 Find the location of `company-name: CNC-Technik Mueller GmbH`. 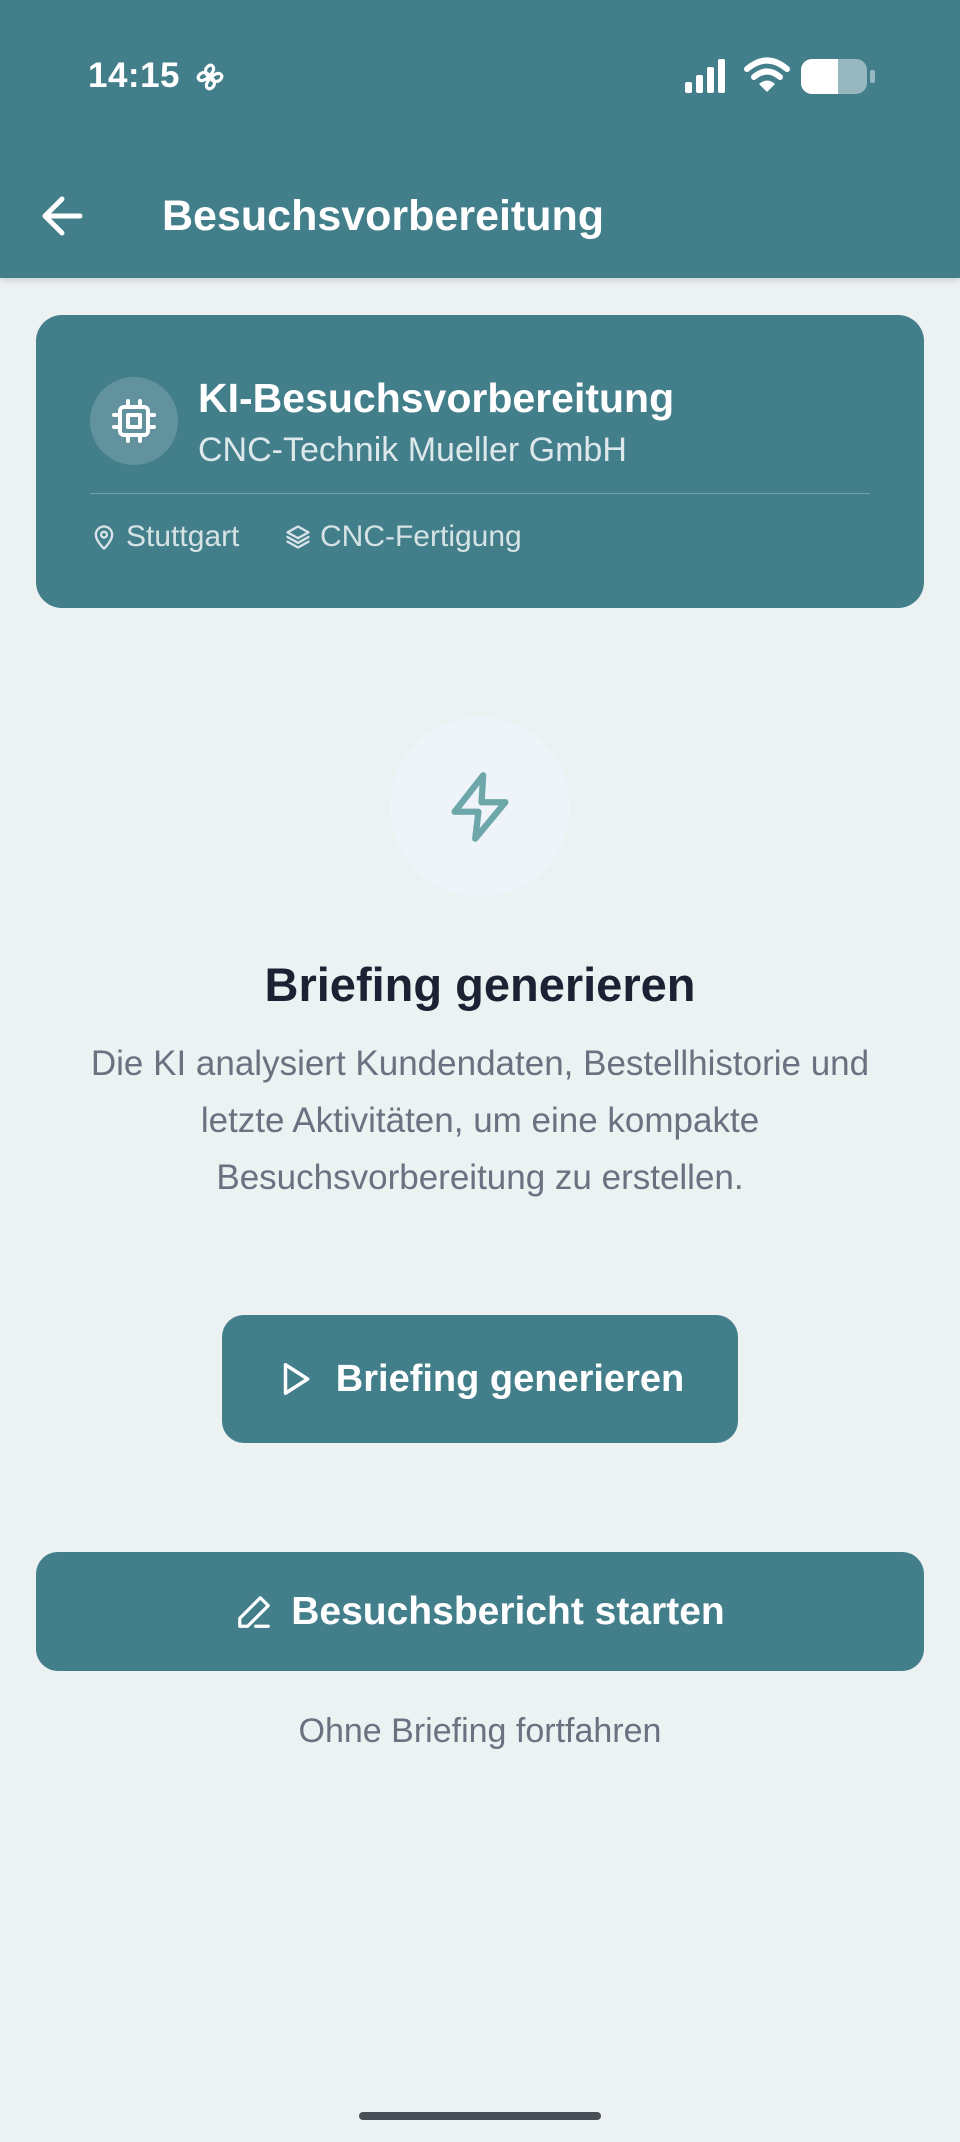

company-name: CNC-Technik Mueller GmbH is located at coordinates (412, 450).